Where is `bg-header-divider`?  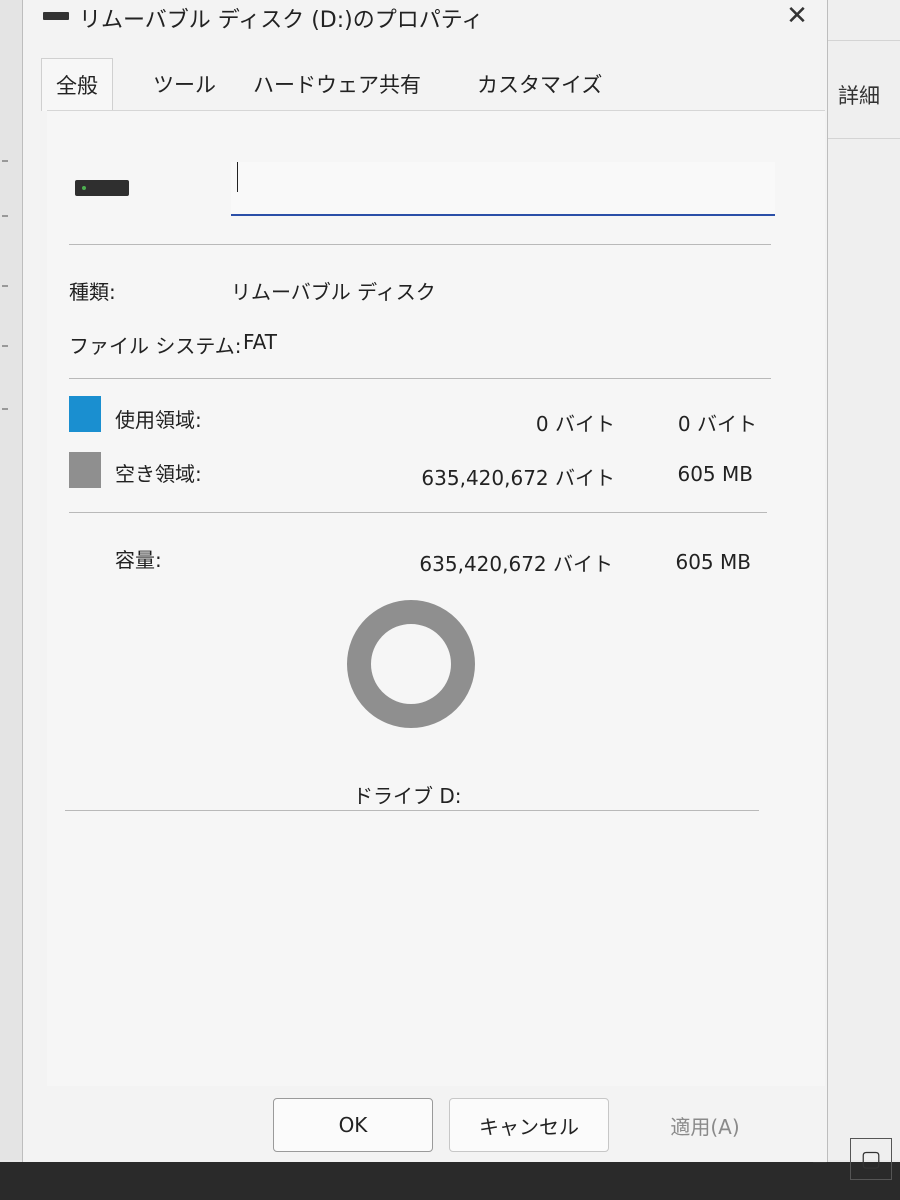
bg-header-divider is located at coordinates (863, 138).